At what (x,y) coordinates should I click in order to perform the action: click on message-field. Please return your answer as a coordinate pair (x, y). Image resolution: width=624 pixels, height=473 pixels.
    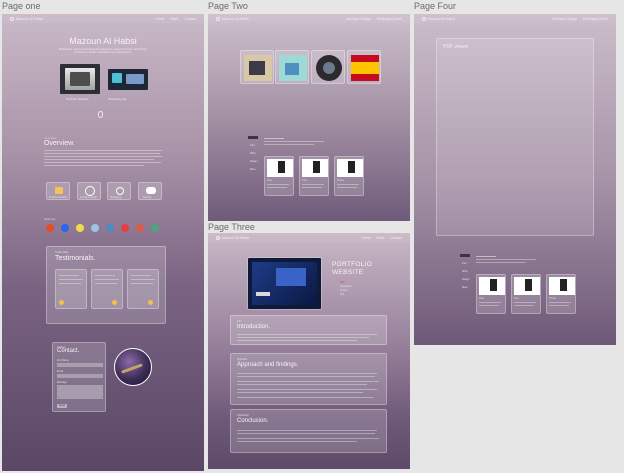
    Looking at the image, I should click on (80, 392).